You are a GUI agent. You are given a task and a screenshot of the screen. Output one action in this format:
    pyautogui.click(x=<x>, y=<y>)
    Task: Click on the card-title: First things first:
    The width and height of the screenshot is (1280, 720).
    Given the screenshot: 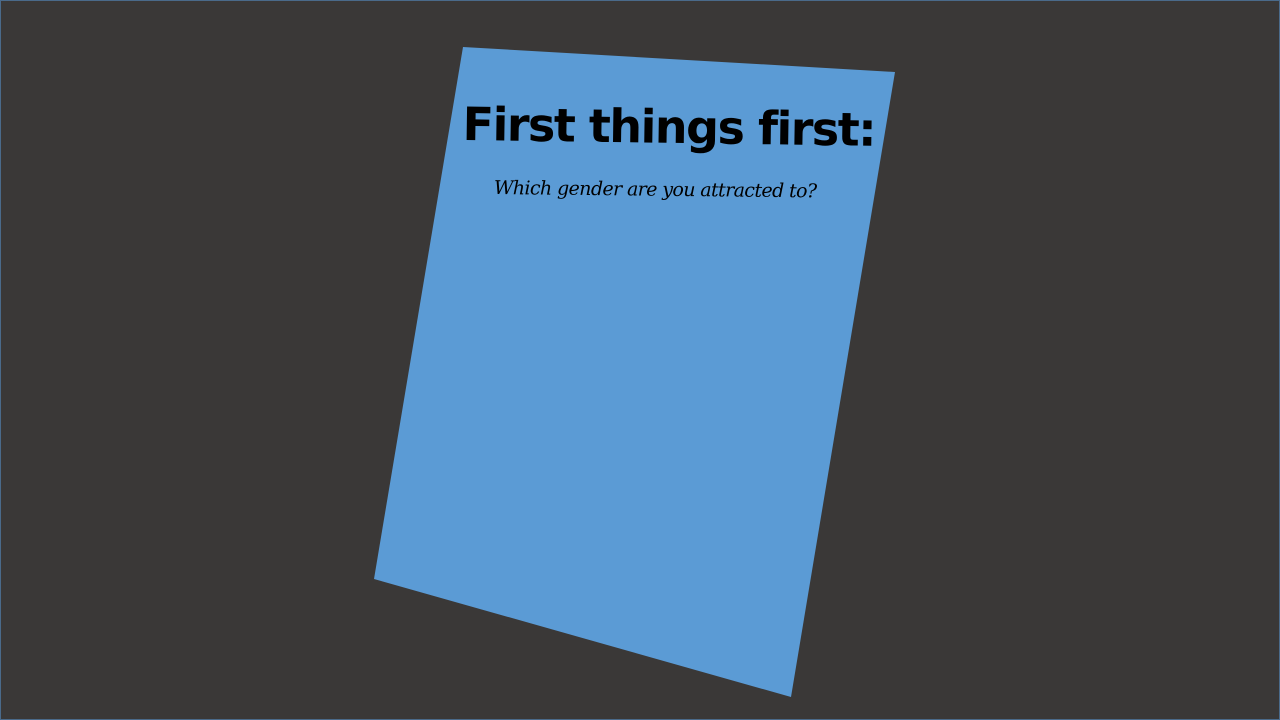 What is the action you would take?
    pyautogui.click(x=669, y=127)
    